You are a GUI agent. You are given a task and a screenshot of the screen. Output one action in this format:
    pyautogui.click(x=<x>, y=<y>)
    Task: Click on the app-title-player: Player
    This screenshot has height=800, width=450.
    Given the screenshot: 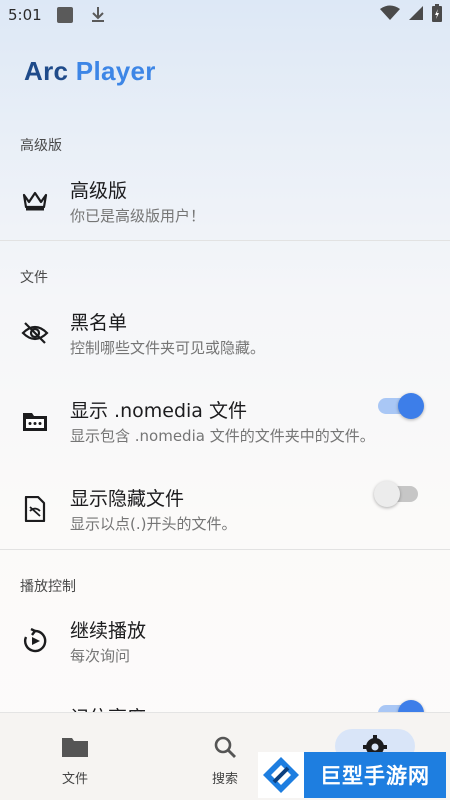 What is the action you would take?
    pyautogui.click(x=115, y=71)
    